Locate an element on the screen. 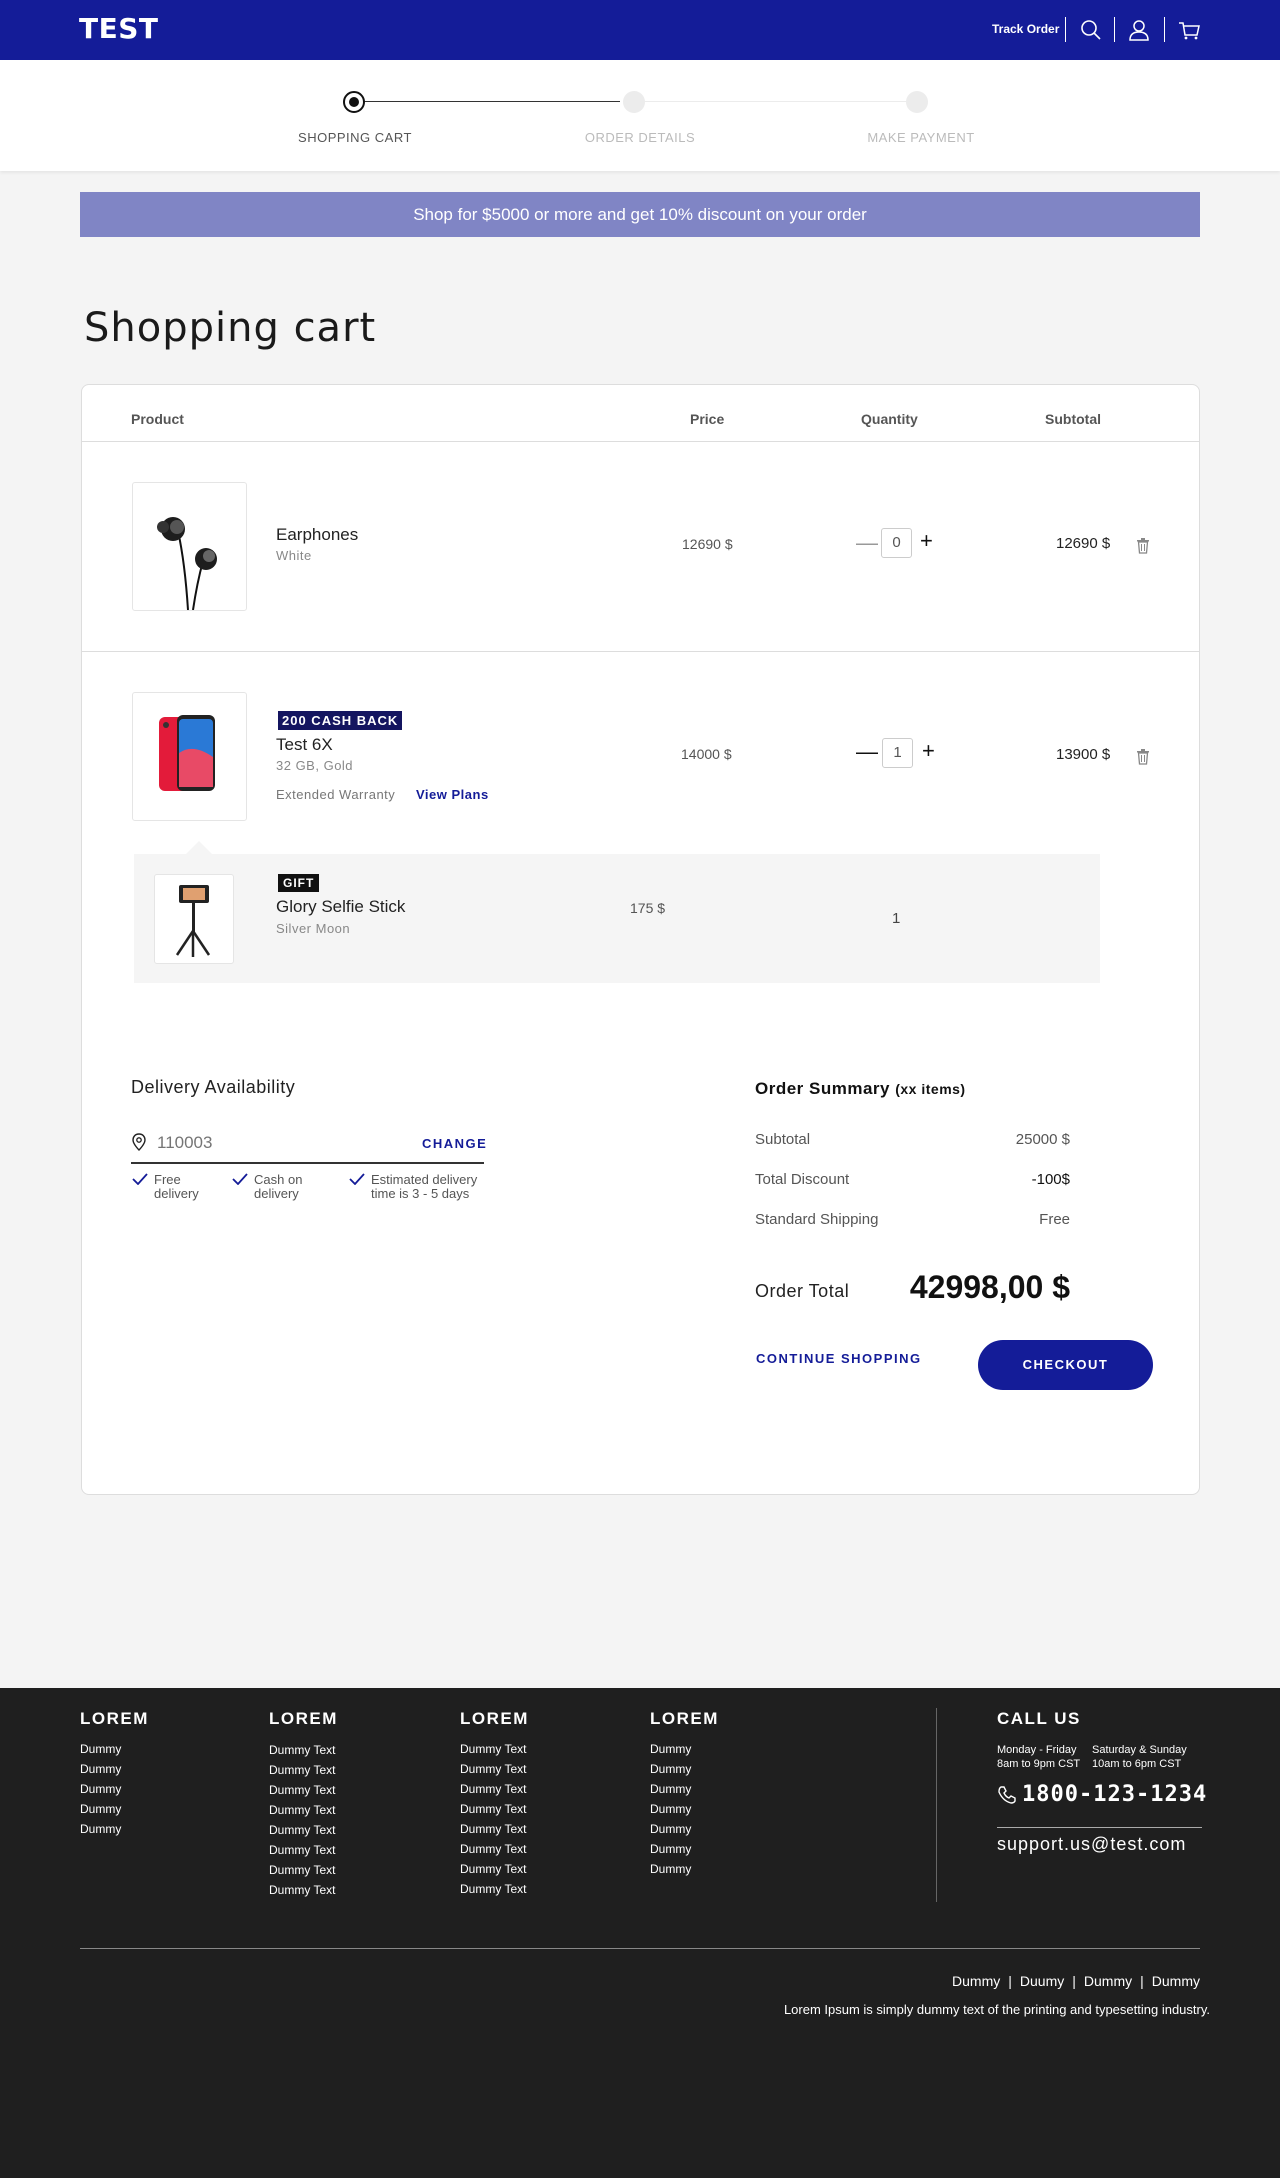 The width and height of the screenshot is (1280, 2178). step-dot-make-payment is located at coordinates (917, 102).